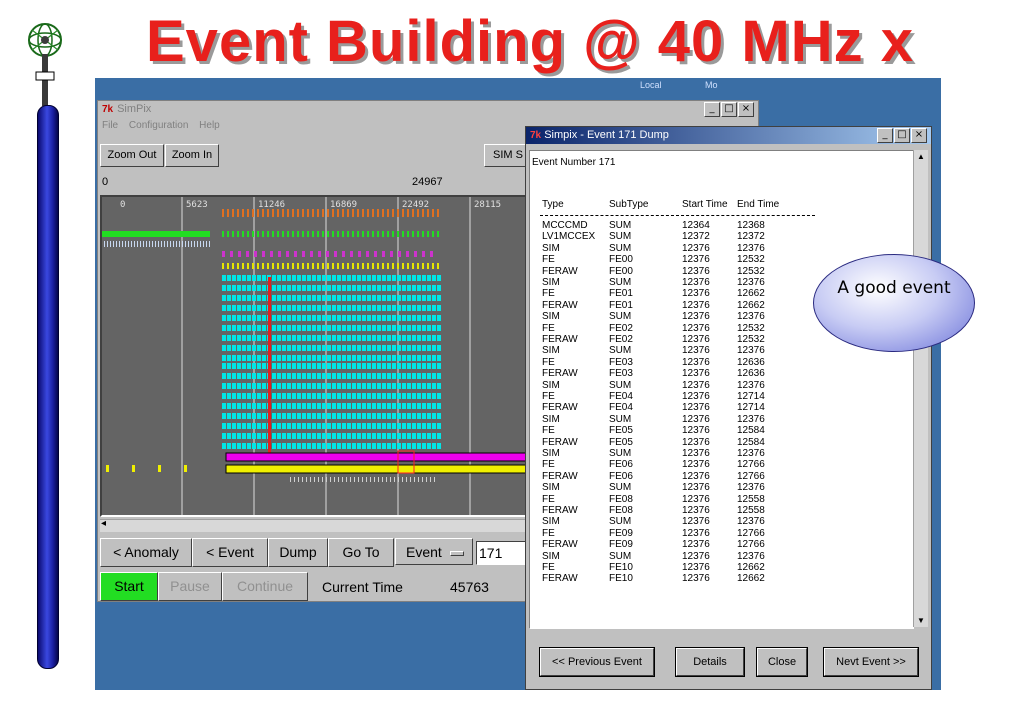  Describe the element at coordinates (190, 586) in the screenshot. I see `pause-button: Pause` at that location.